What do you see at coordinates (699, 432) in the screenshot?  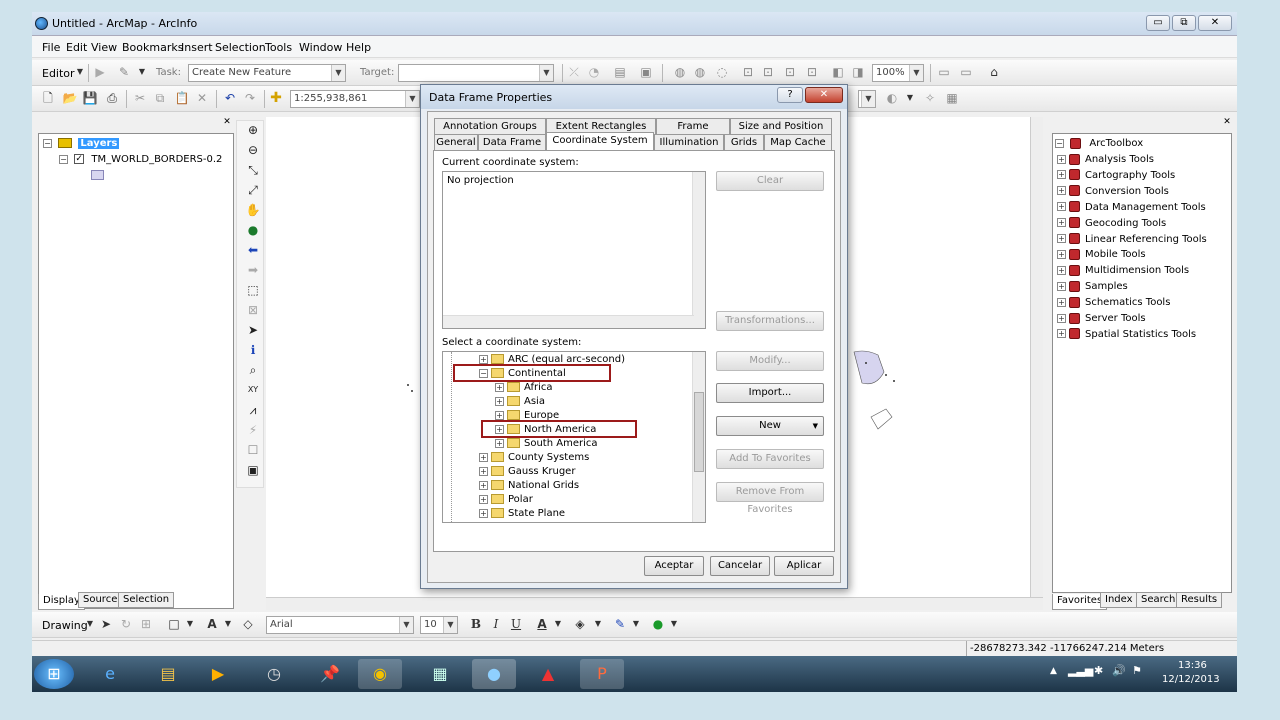 I see `scrollbar-thumb` at bounding box center [699, 432].